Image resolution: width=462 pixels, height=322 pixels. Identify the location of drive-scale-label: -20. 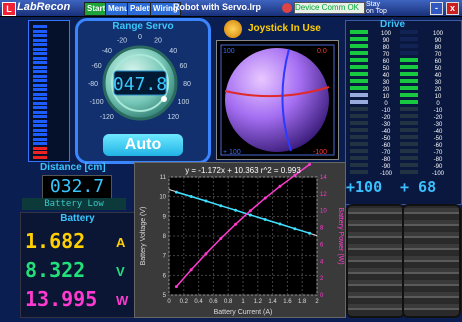
(386, 118).